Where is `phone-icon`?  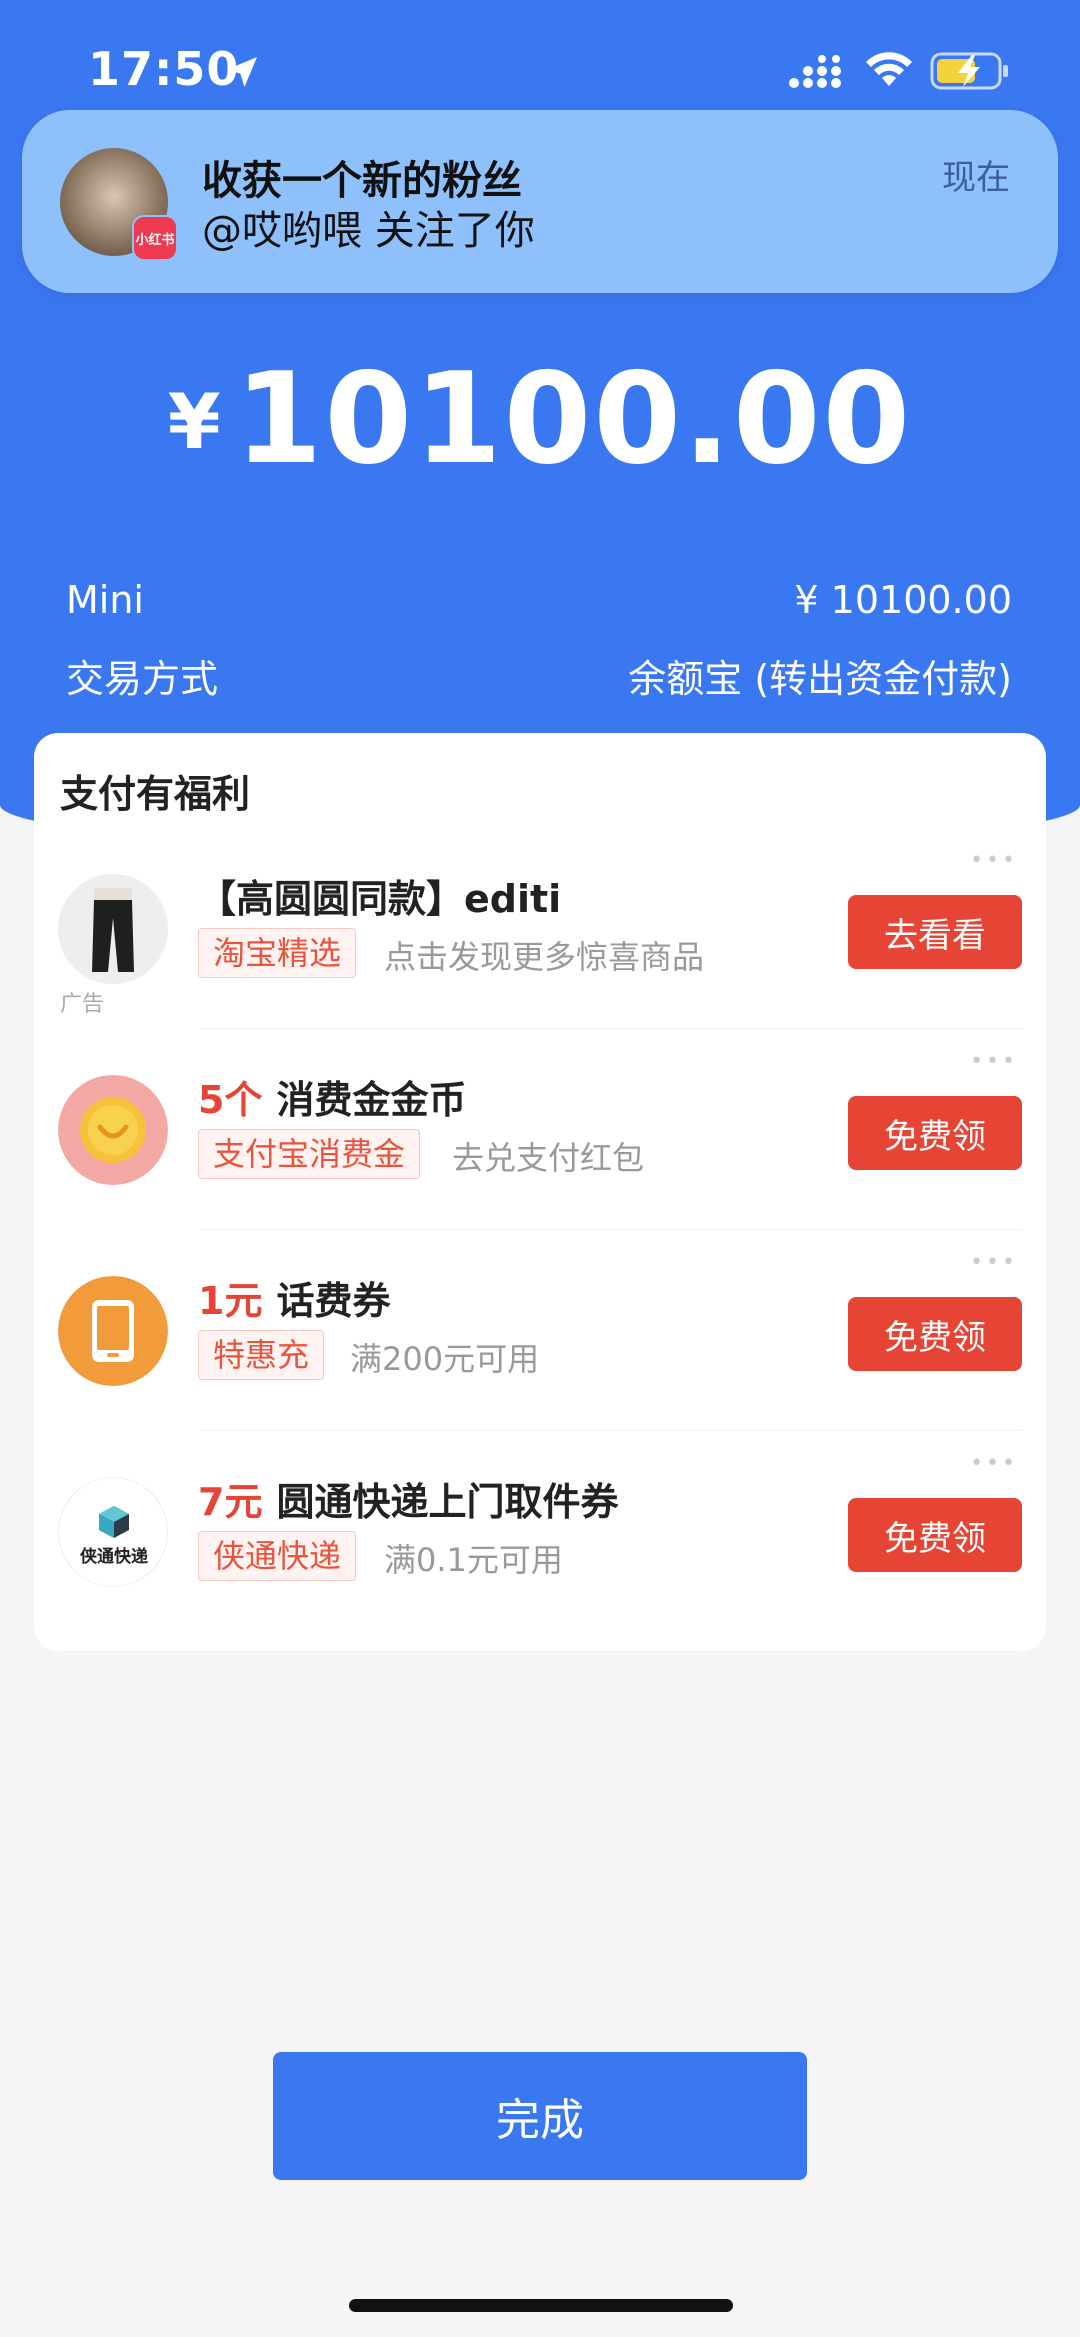
phone-icon is located at coordinates (113, 1331).